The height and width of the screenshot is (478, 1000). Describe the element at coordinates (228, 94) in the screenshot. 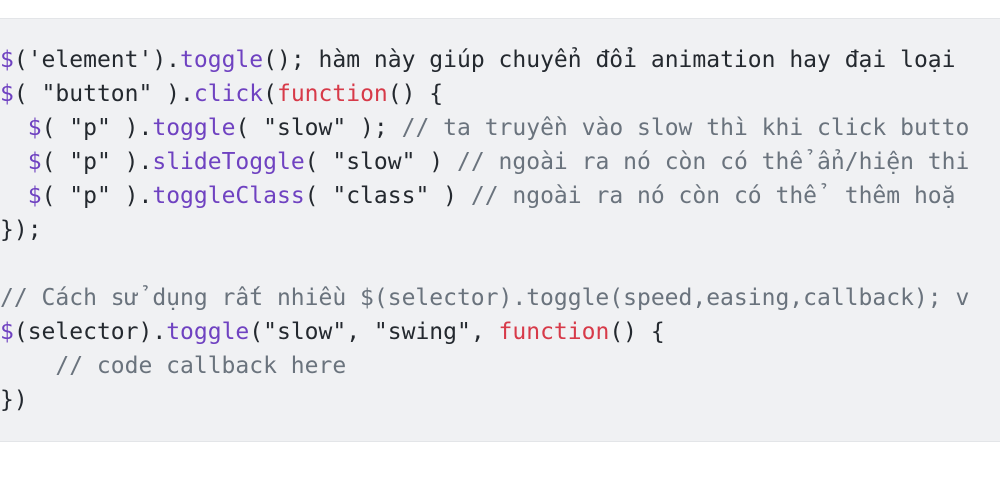

I see `code-token: click` at that location.